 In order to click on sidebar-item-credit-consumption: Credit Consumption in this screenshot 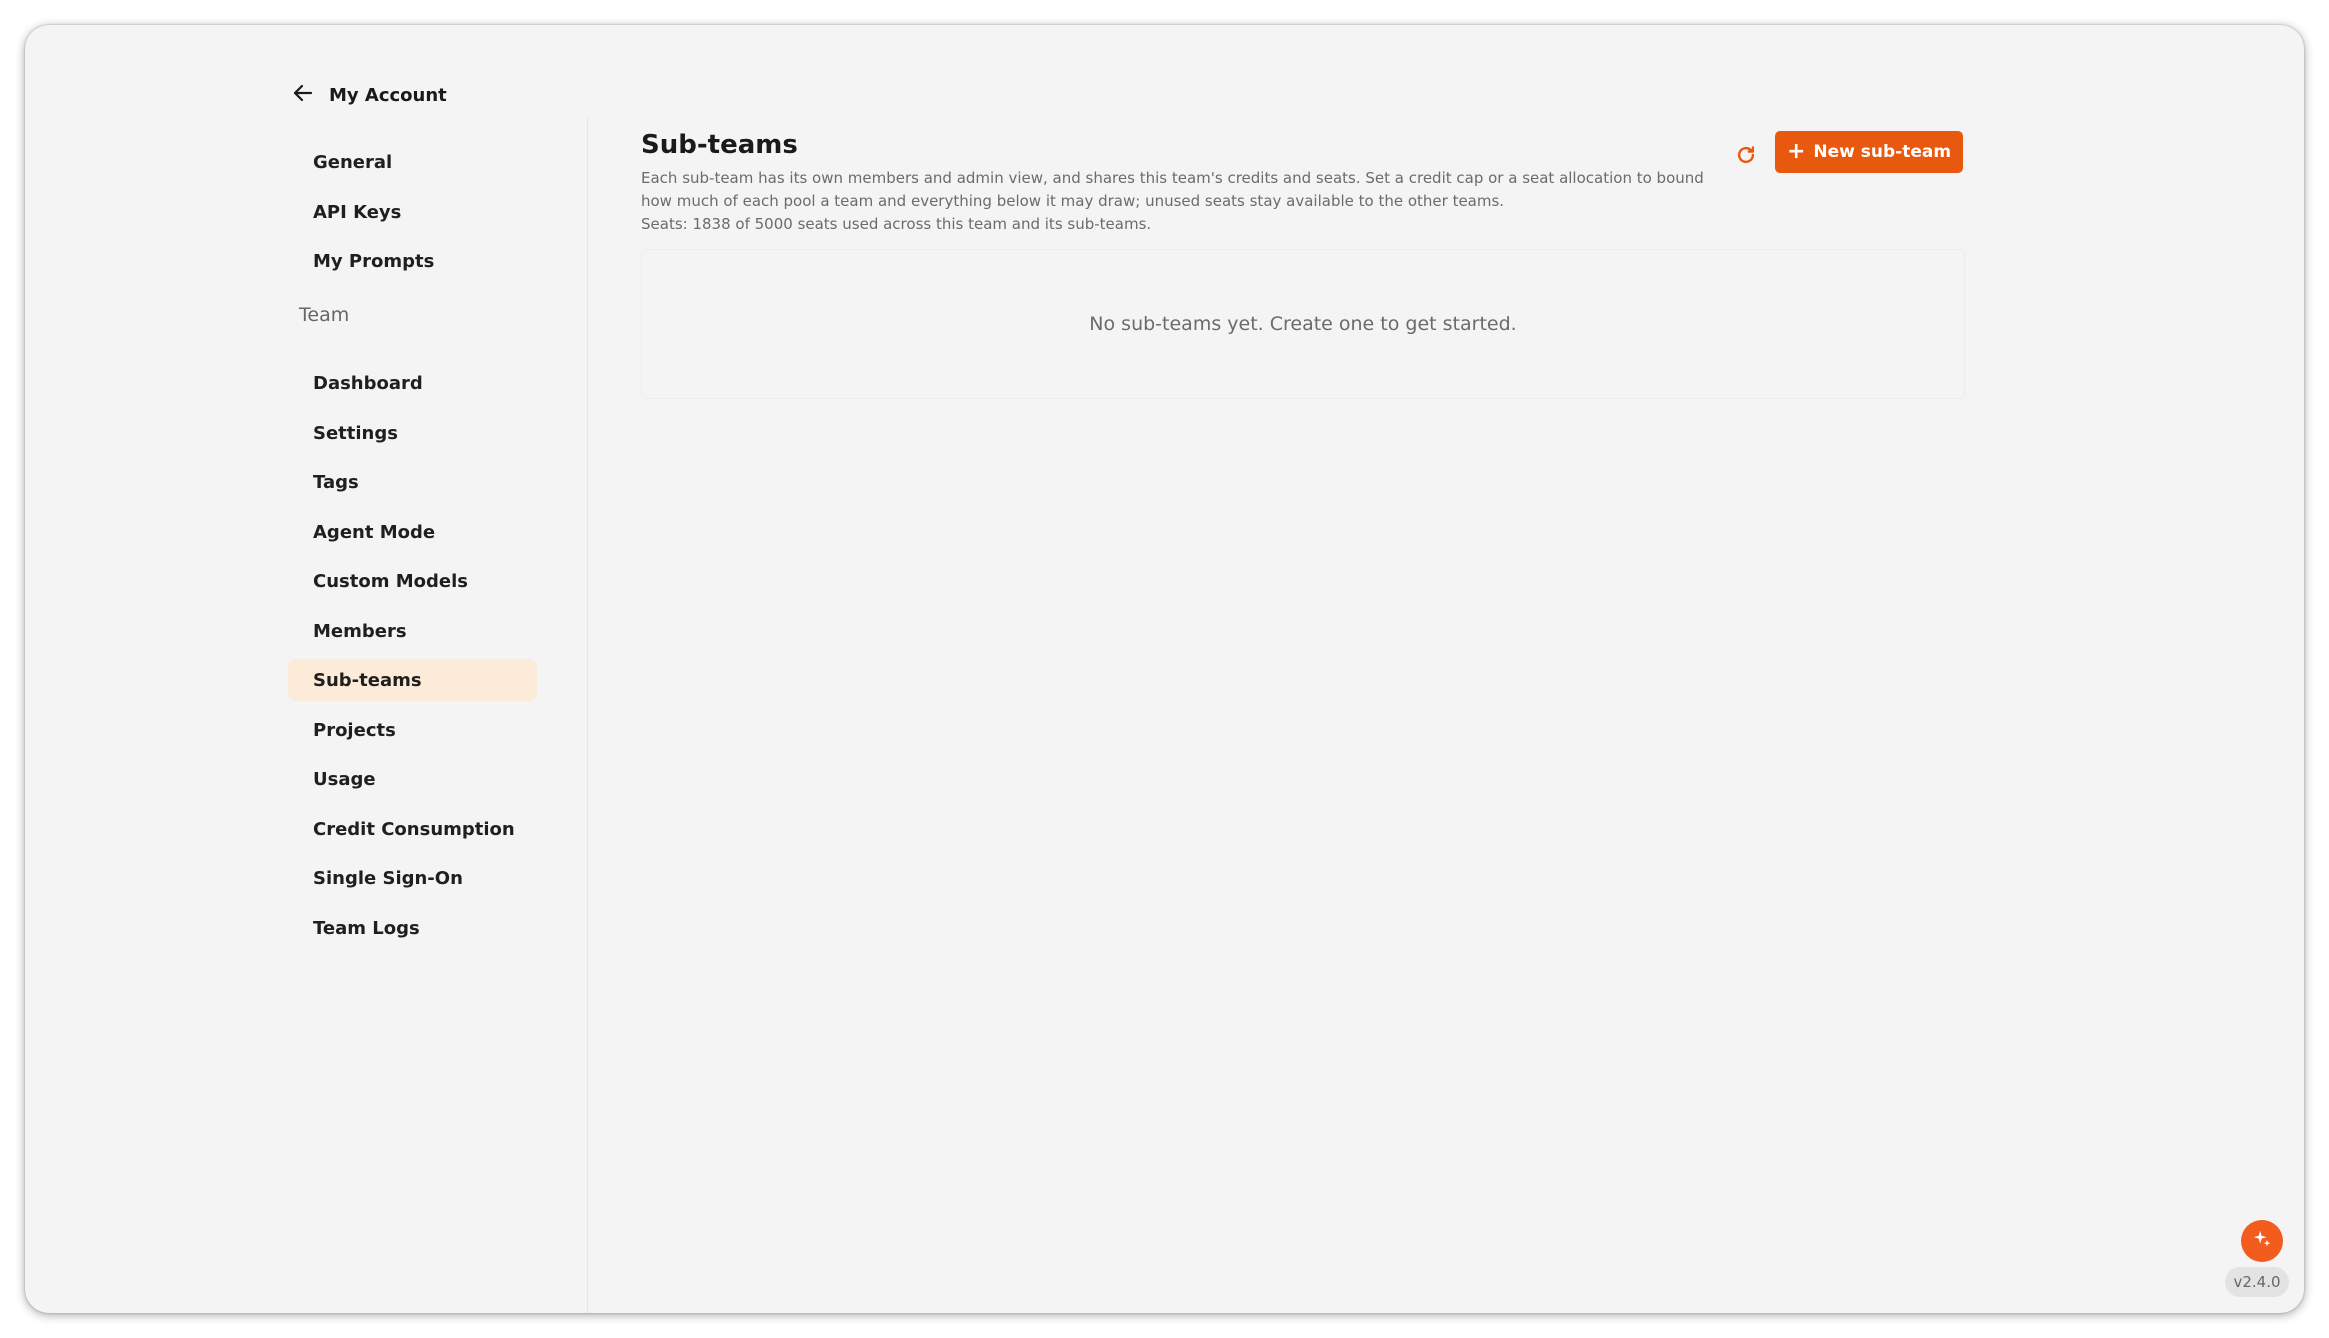, I will do `click(412, 829)`.